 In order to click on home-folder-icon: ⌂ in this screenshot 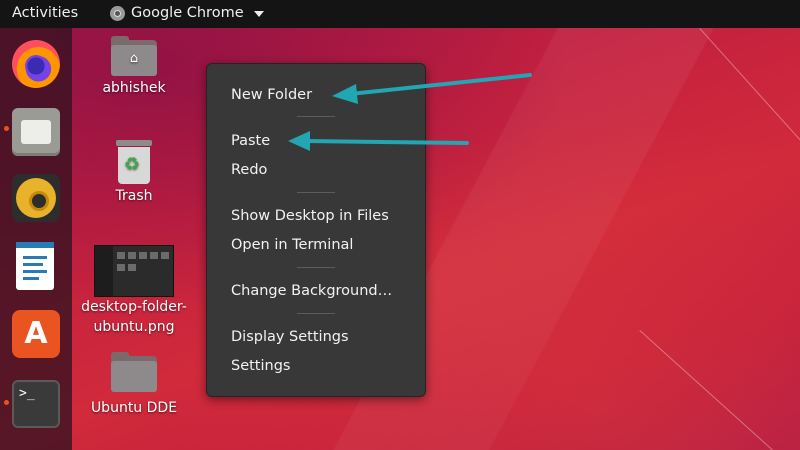, I will do `click(134, 56)`.